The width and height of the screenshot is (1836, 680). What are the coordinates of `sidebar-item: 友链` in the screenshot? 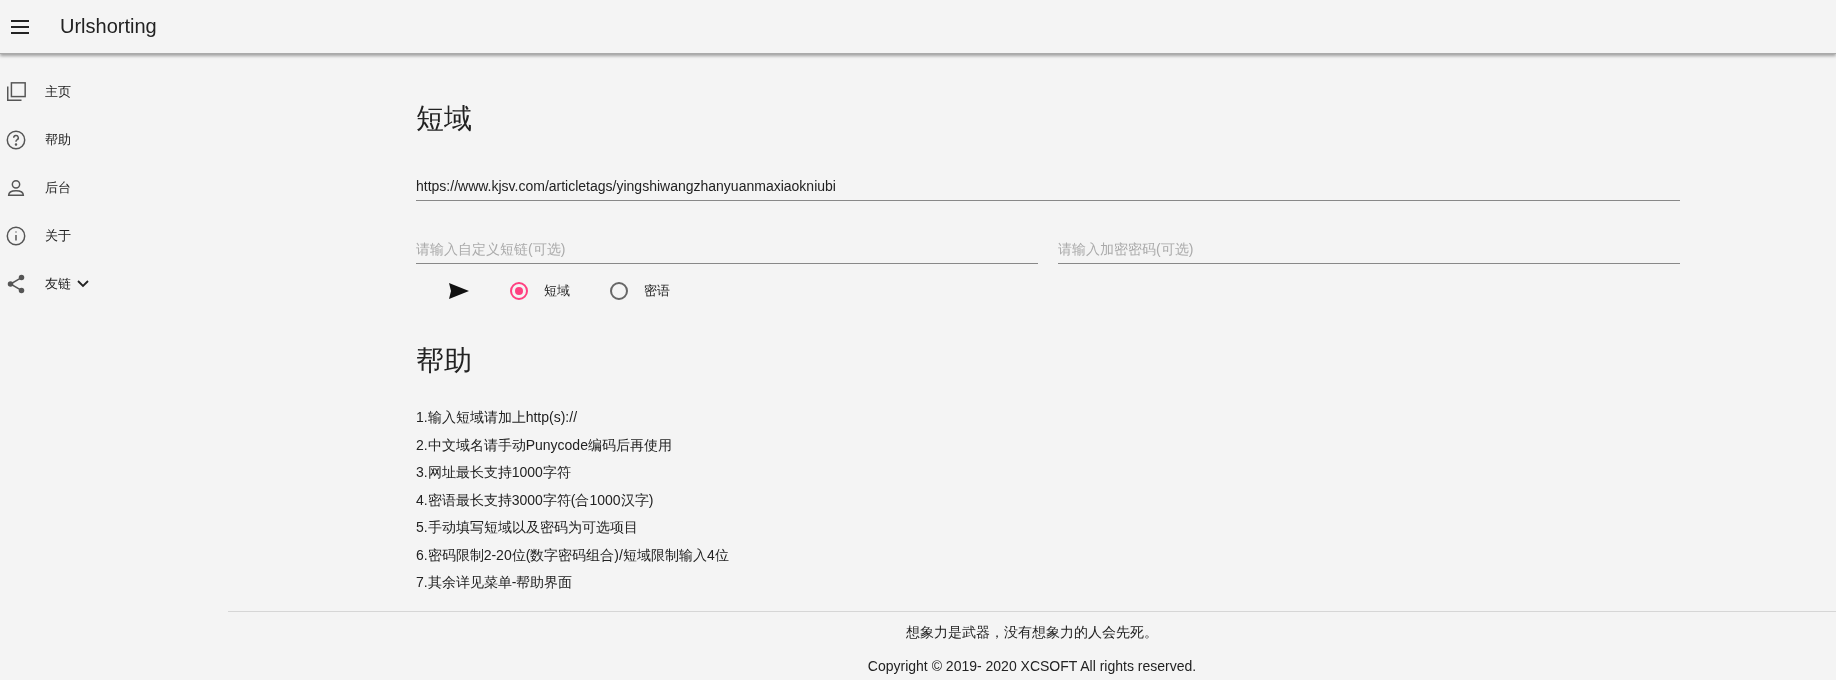 It's located at (114, 284).